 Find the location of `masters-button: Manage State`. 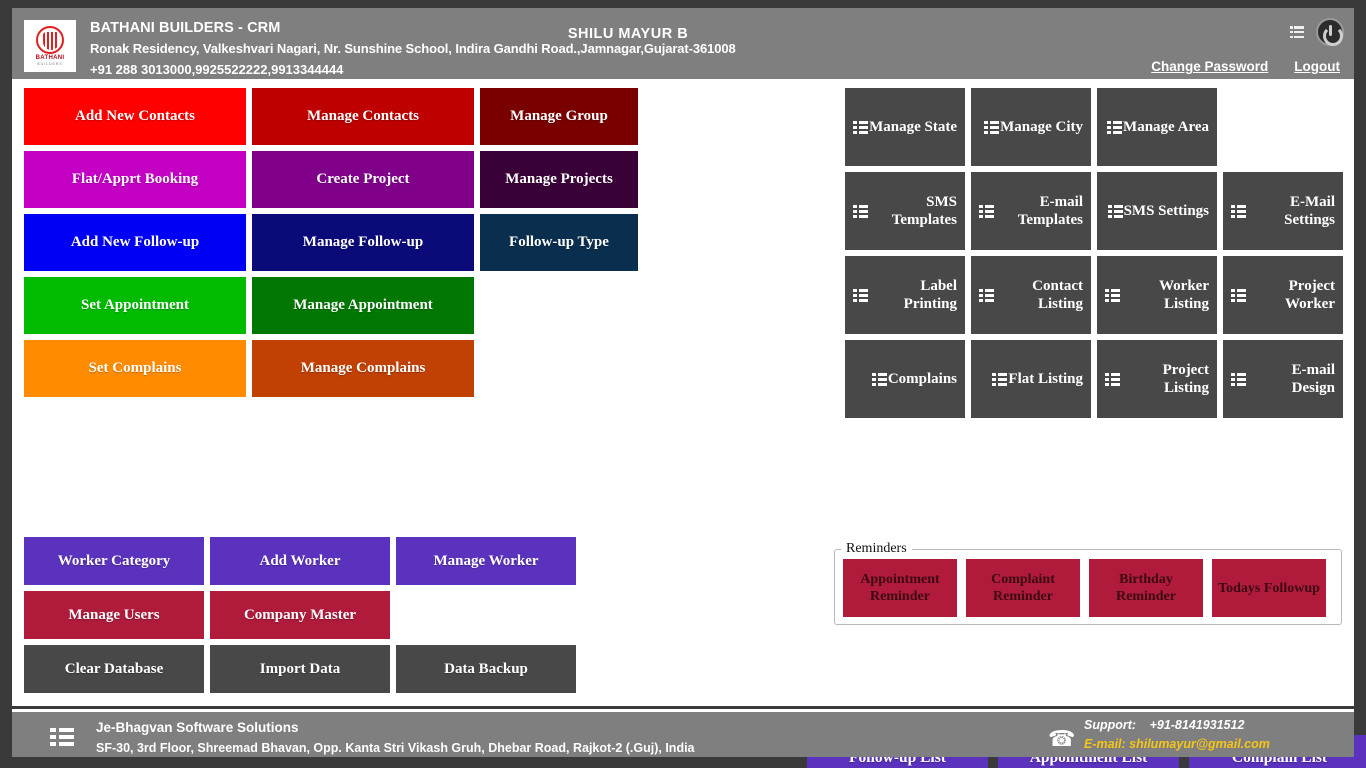

masters-button: Manage State is located at coordinates (905, 127).